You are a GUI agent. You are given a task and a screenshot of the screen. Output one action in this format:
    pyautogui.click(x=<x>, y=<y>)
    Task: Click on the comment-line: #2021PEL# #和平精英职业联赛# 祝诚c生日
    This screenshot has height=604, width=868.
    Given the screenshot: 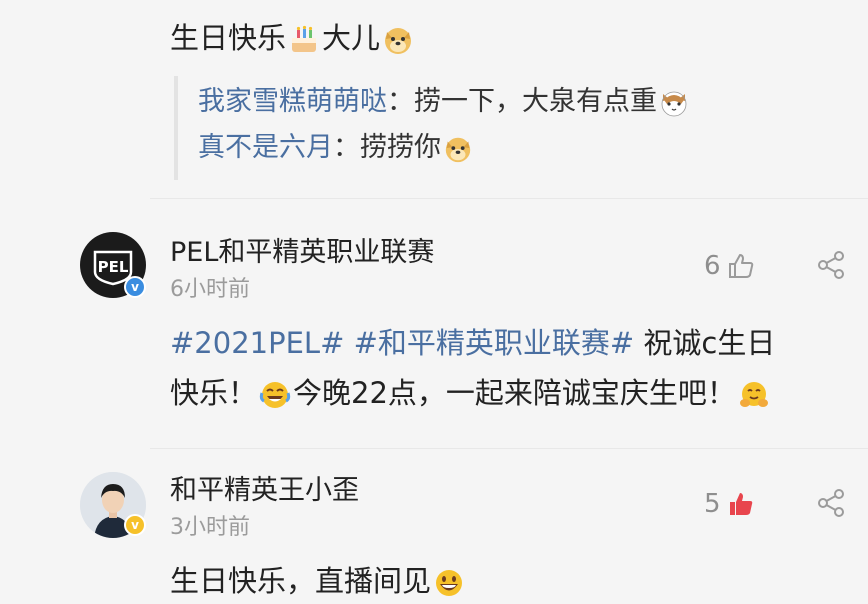 What is the action you would take?
    pyautogui.click(x=510, y=343)
    